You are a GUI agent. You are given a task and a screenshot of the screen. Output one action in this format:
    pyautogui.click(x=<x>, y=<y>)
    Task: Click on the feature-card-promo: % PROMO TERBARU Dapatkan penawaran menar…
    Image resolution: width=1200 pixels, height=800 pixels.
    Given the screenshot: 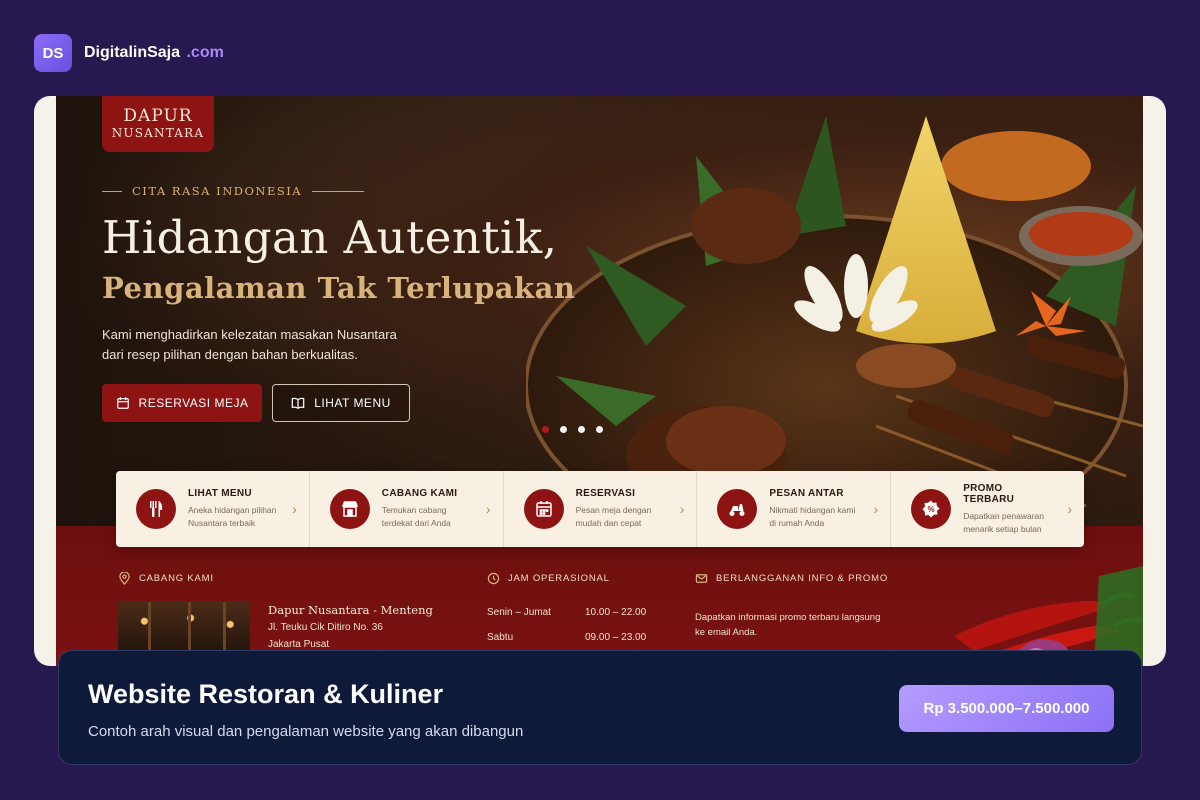 What is the action you would take?
    pyautogui.click(x=987, y=509)
    